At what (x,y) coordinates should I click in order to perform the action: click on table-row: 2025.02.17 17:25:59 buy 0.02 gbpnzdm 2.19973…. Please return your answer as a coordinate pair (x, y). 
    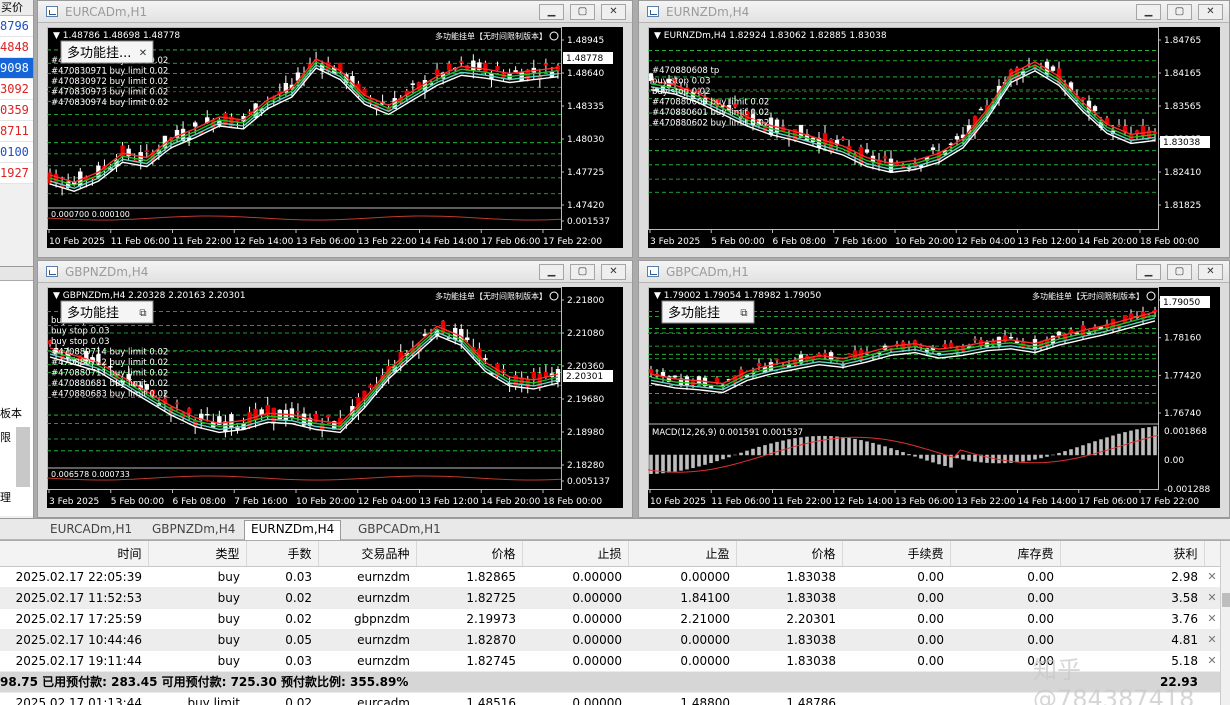
    Looking at the image, I should click on (610, 619).